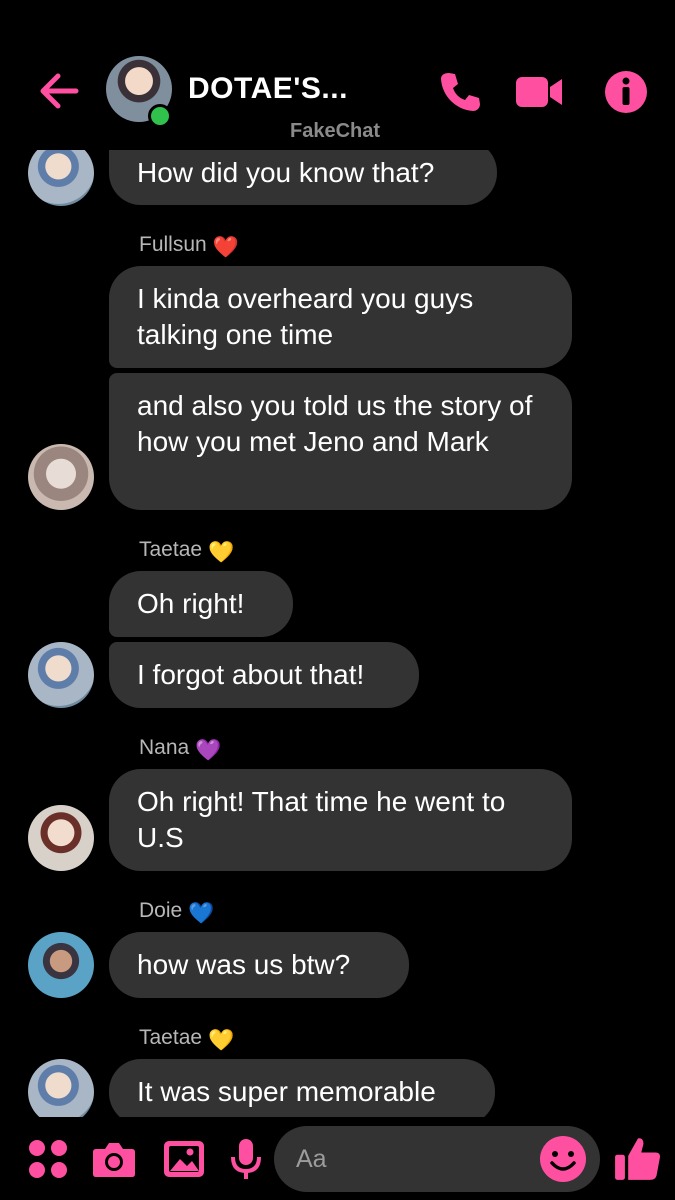 This screenshot has width=675, height=1200. I want to click on message-bubble: how was us btw?, so click(259, 965).